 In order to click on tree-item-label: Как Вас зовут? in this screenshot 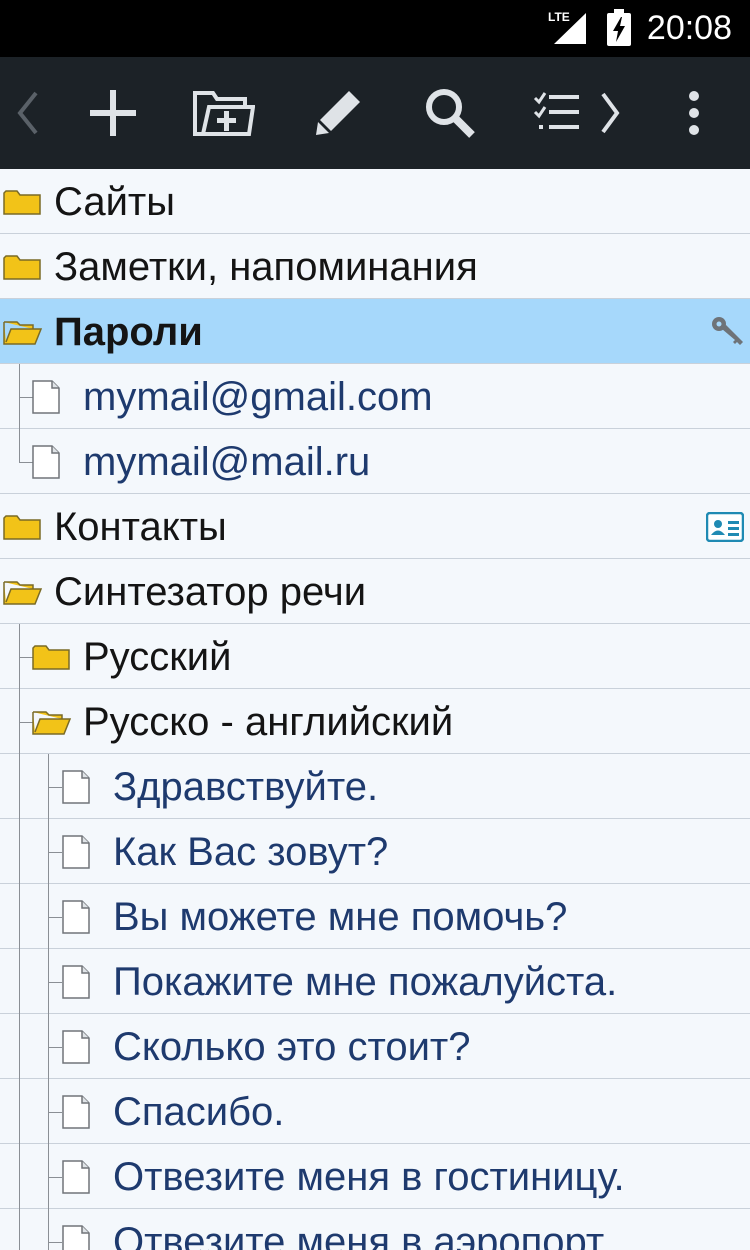, I will do `click(251, 852)`.